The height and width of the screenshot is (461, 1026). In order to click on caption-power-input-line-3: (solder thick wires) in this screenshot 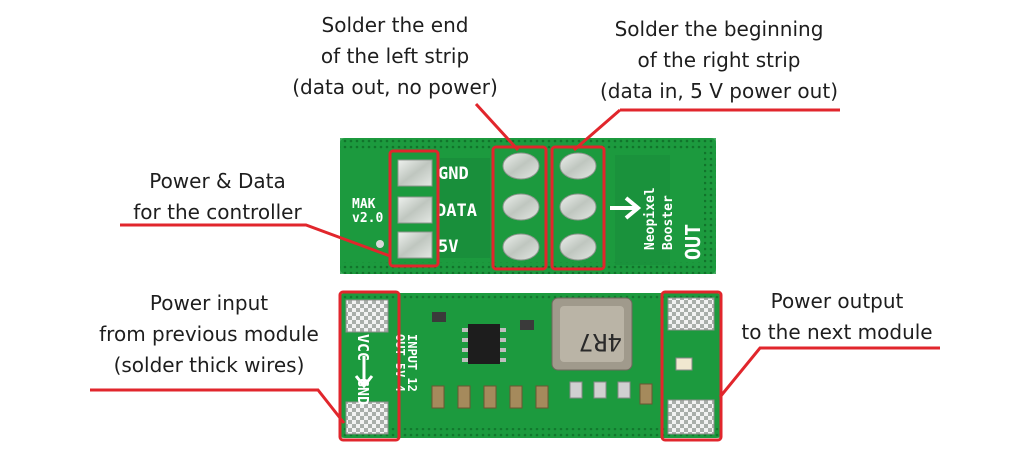, I will do `click(209, 365)`.